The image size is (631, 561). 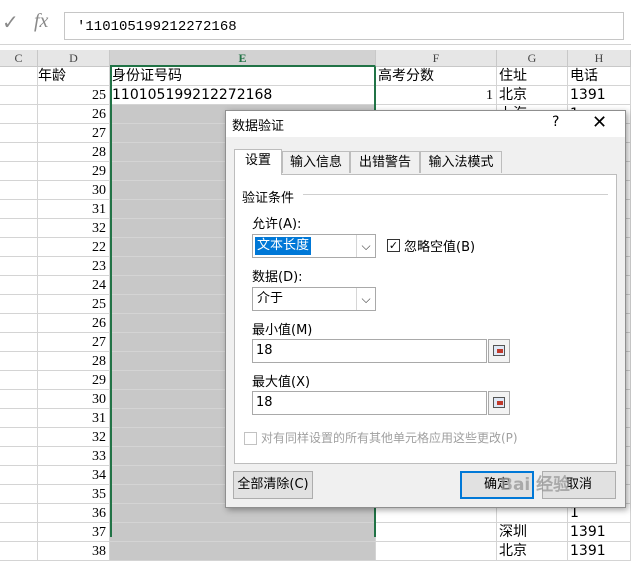 I want to click on allow-label: 允许(A):, so click(x=277, y=224).